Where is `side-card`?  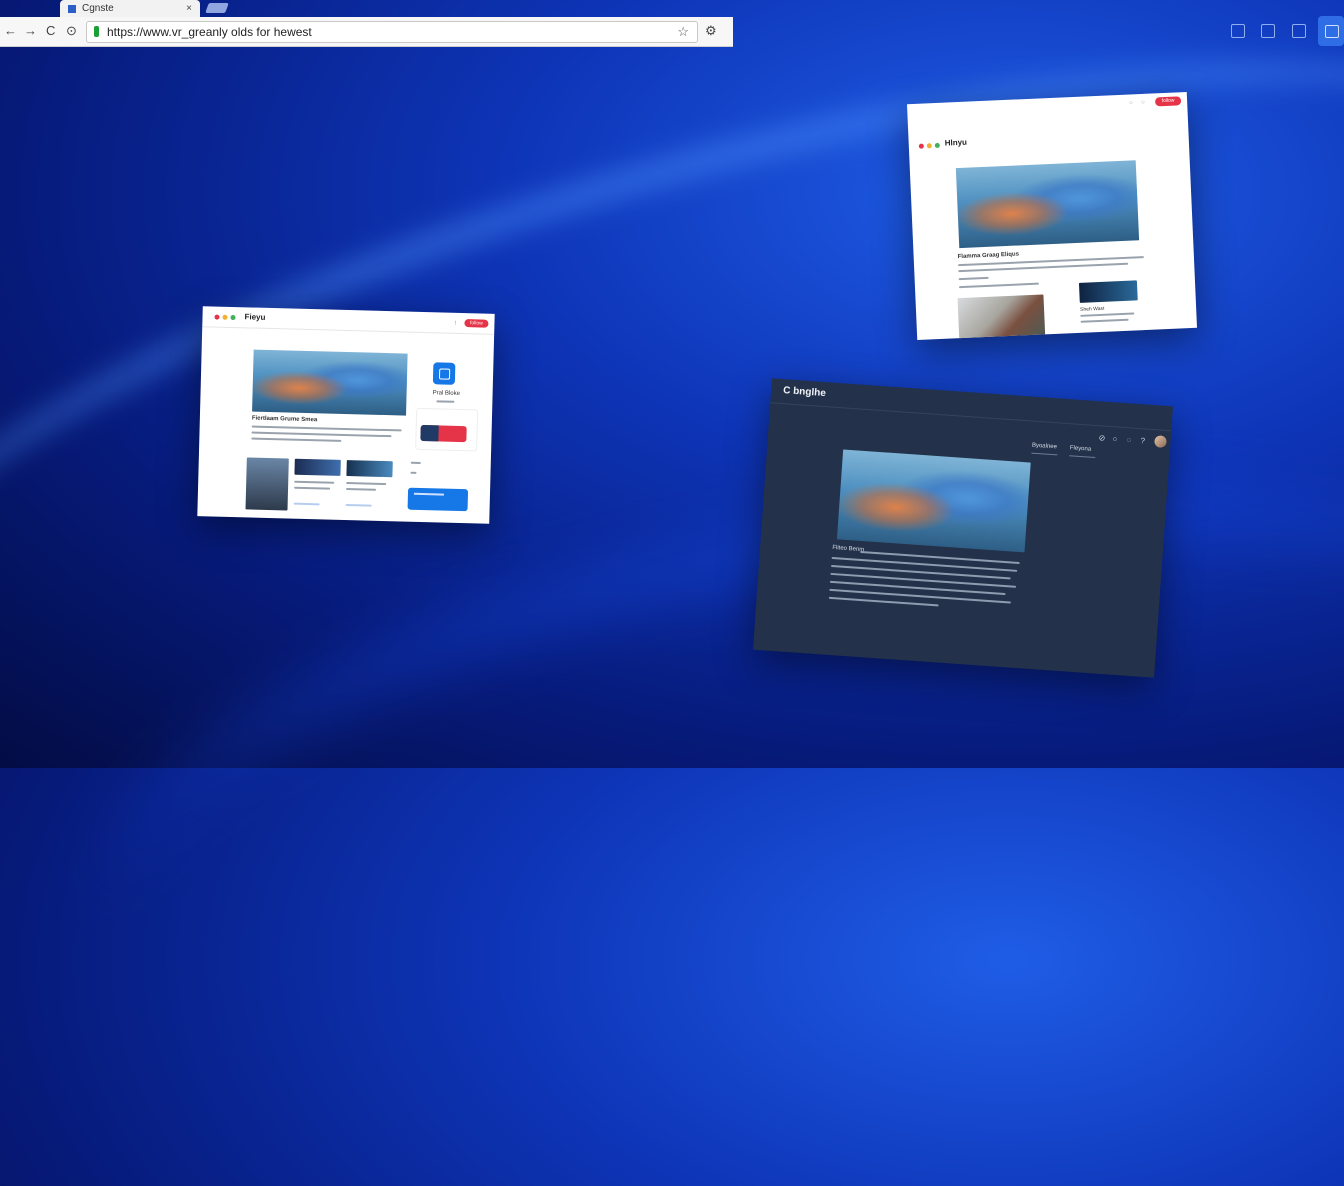 side-card is located at coordinates (447, 429).